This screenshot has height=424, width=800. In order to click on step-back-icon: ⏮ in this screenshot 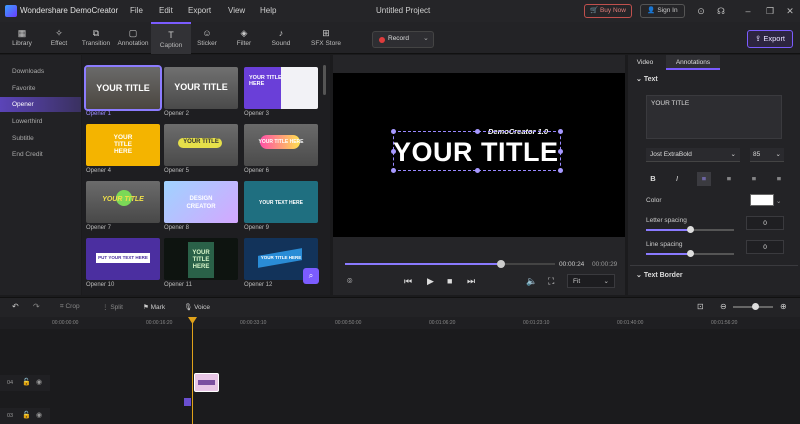, I will do `click(408, 281)`.